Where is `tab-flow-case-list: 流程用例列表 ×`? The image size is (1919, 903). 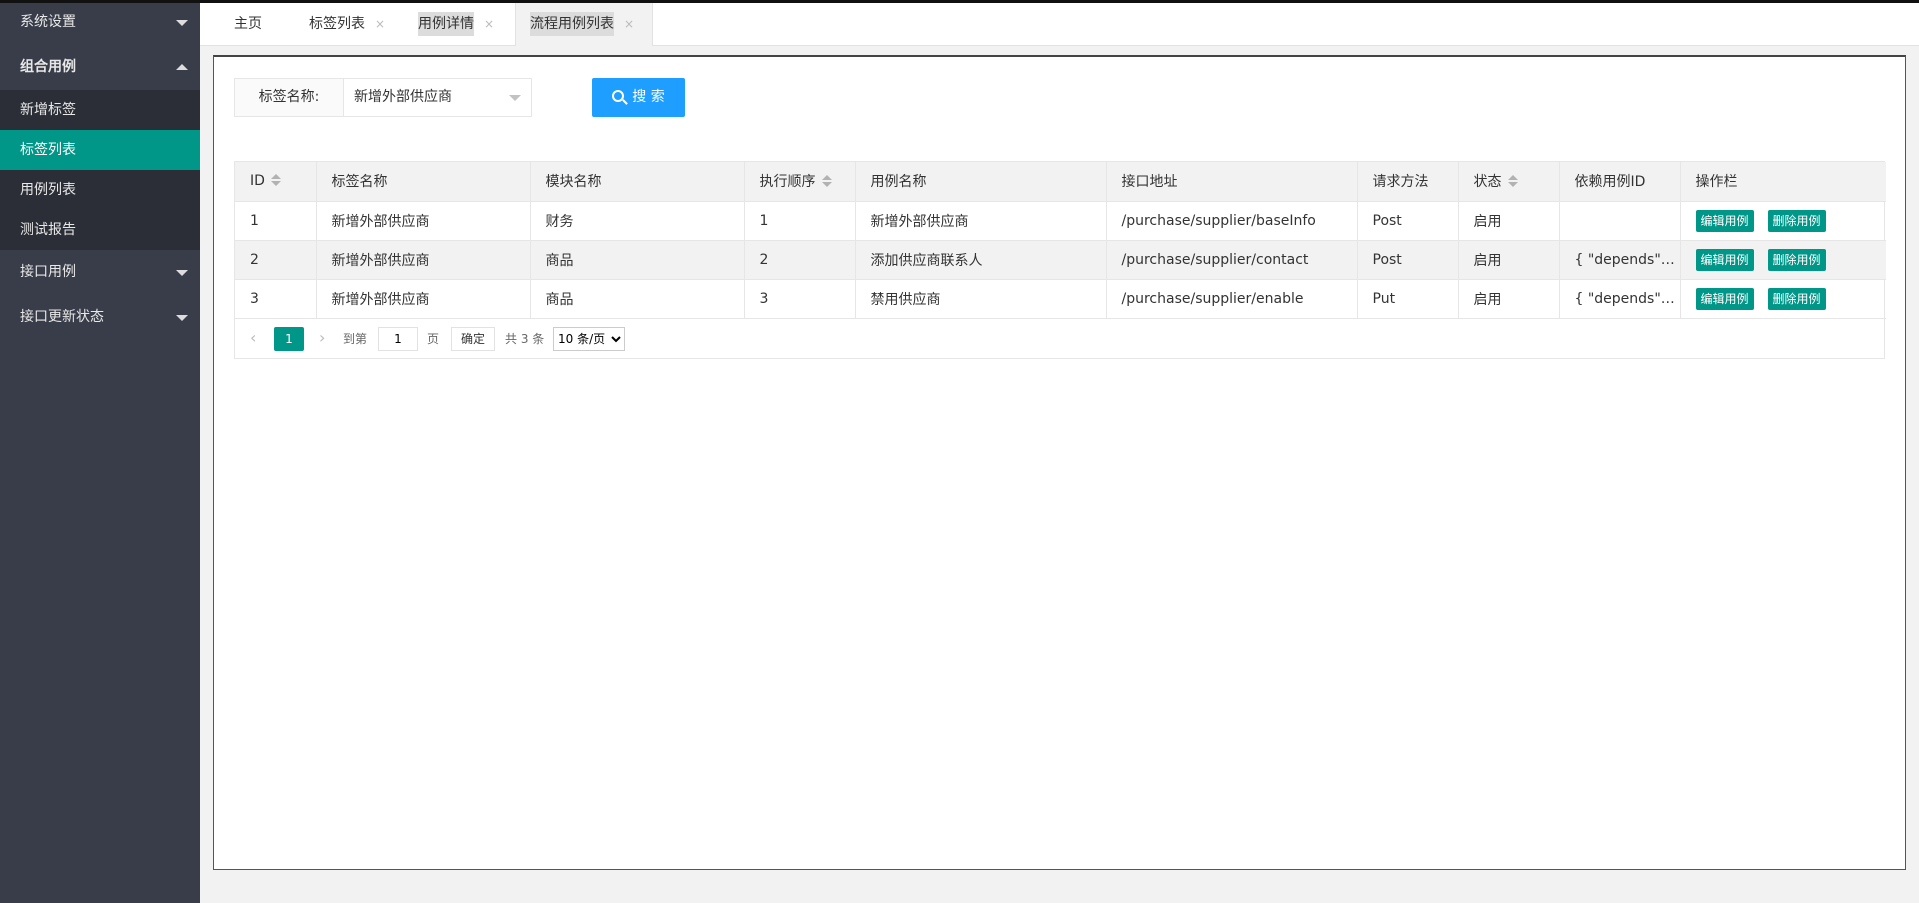 tab-flow-case-list: 流程用例列表 × is located at coordinates (584, 24).